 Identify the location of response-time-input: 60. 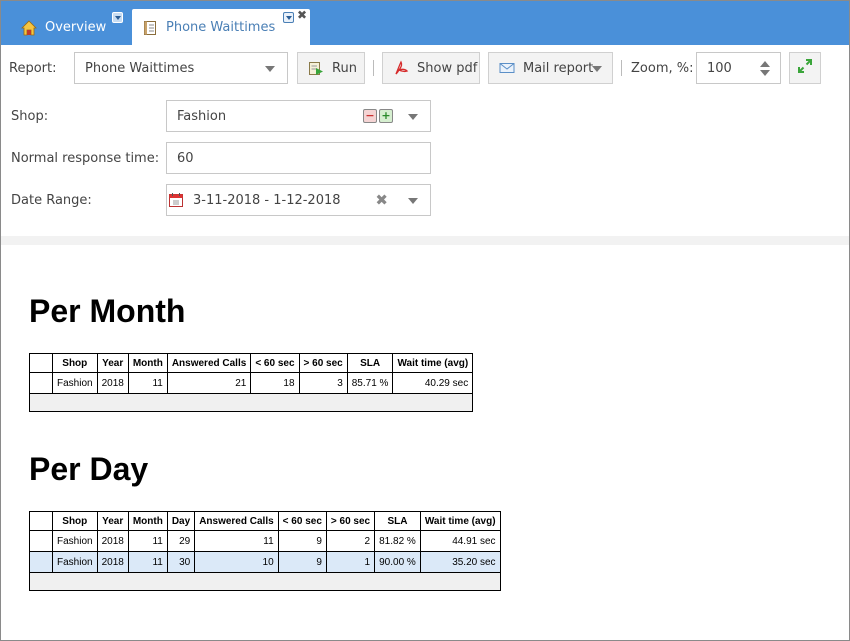
(298, 158).